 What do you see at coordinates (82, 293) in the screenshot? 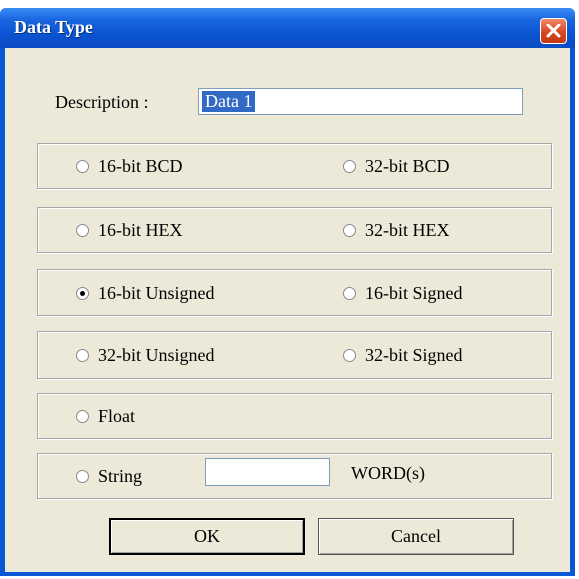
I see `radio-button-selected-icon` at bounding box center [82, 293].